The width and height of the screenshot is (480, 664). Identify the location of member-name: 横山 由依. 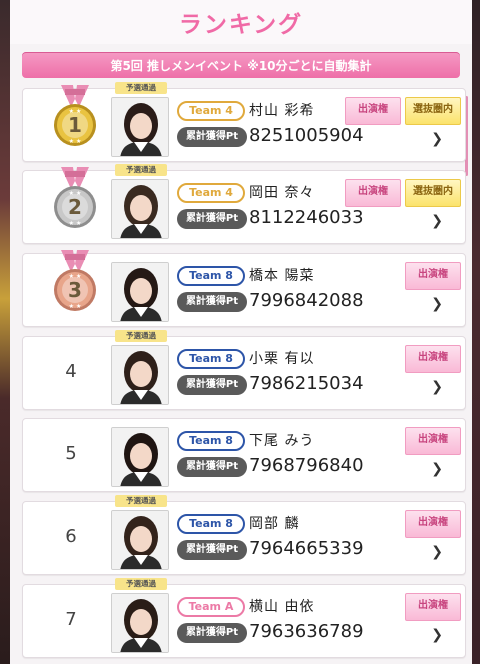
(282, 607).